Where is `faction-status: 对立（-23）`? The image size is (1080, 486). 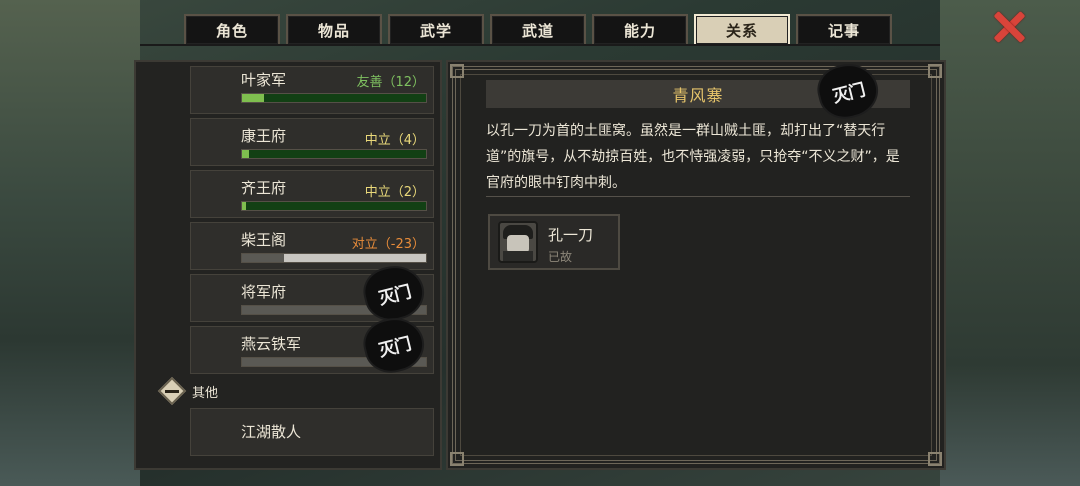
faction-status: 对立（-23） is located at coordinates (388, 244).